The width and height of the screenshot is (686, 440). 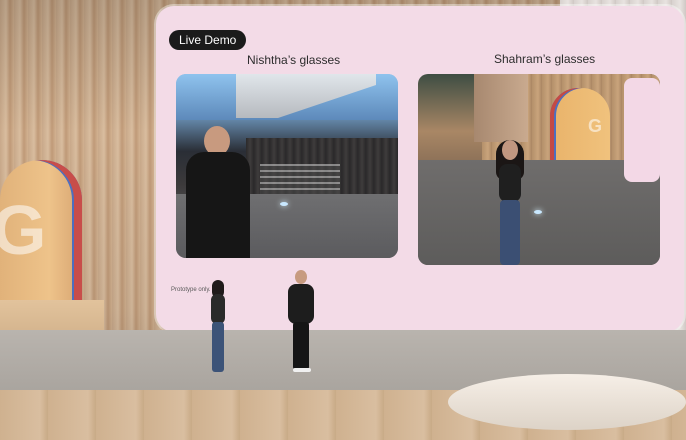 What do you see at coordinates (301, 346) in the screenshot?
I see `presenter-man-pants` at bounding box center [301, 346].